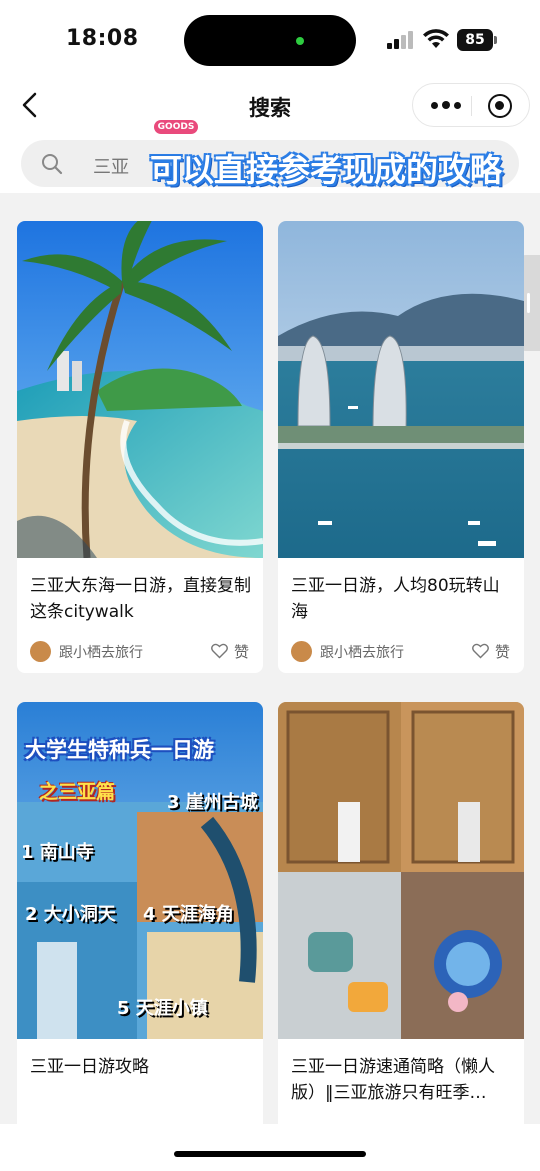 This screenshot has height=1171, width=540. Describe the element at coordinates (495, 40) in the screenshot. I see `battery-tip` at that location.